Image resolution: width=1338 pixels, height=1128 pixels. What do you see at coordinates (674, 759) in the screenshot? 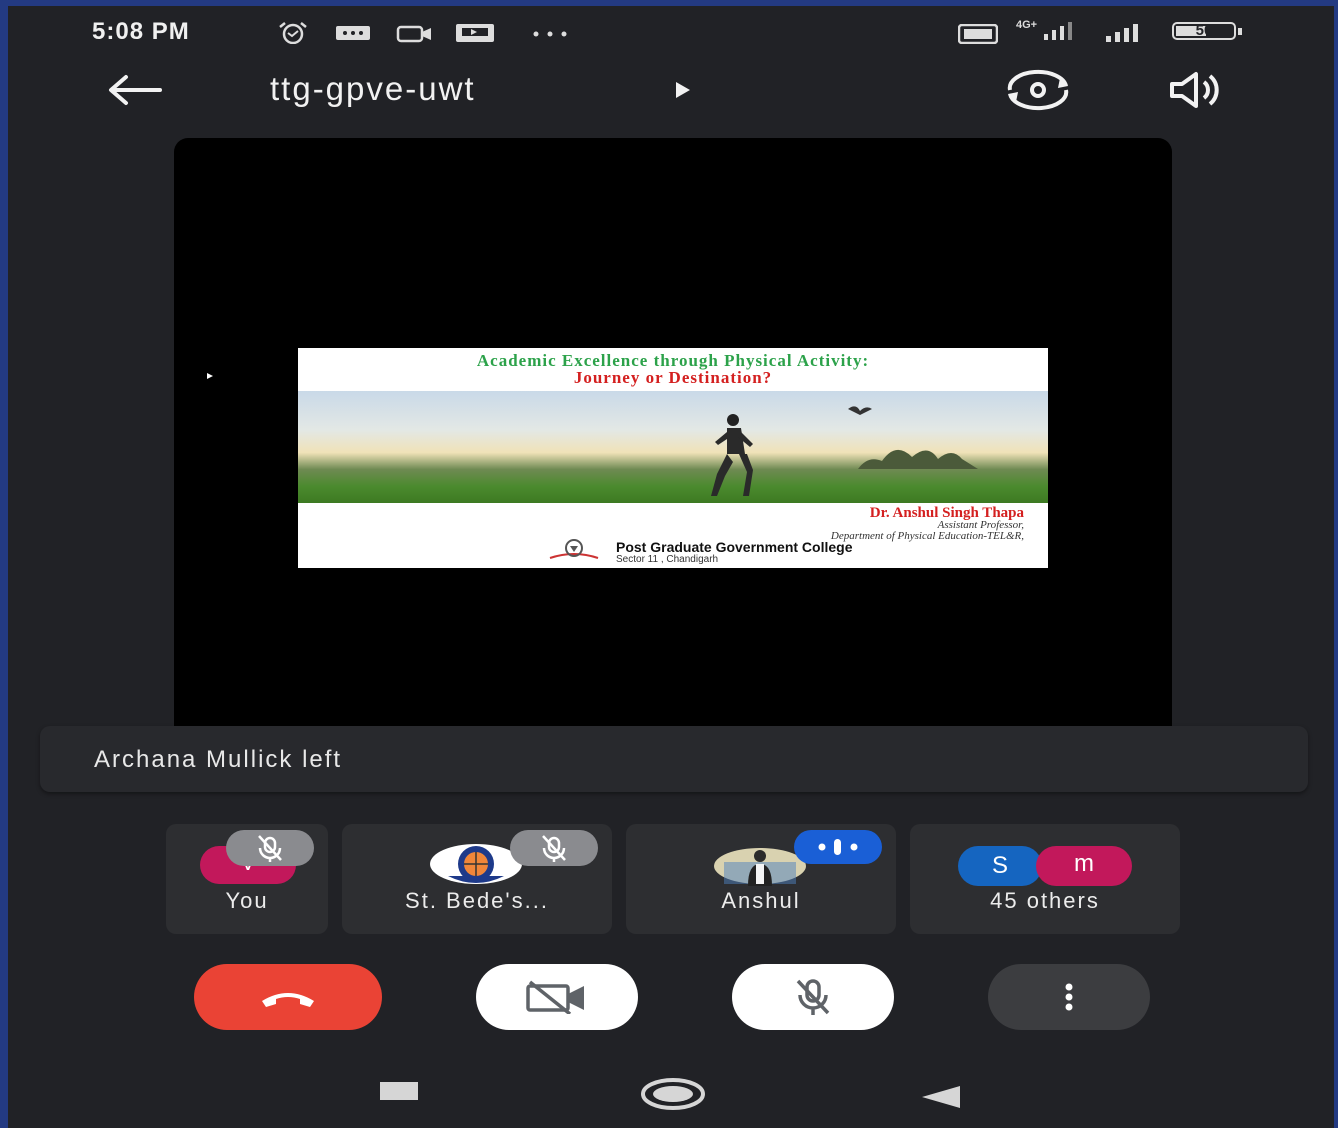
I see `participant-left-toast: Archana Mullick left` at bounding box center [674, 759].